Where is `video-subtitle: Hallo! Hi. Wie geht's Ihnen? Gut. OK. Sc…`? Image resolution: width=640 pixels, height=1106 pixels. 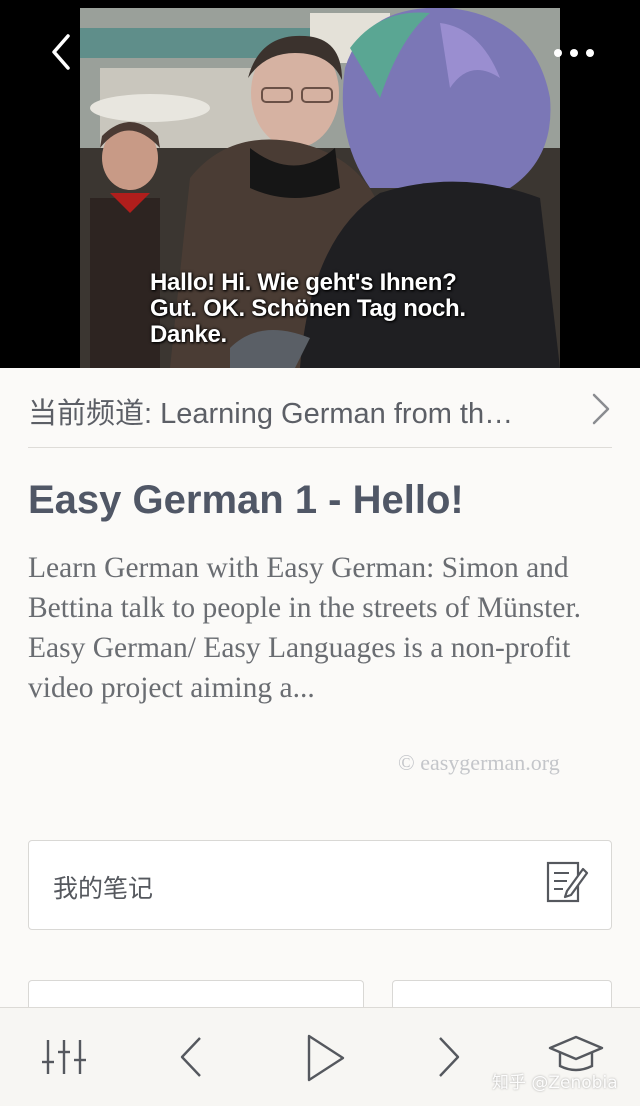 video-subtitle: Hallo! Hi. Wie geht's Ihnen? Gut. OK. Sc… is located at coordinates (308, 308).